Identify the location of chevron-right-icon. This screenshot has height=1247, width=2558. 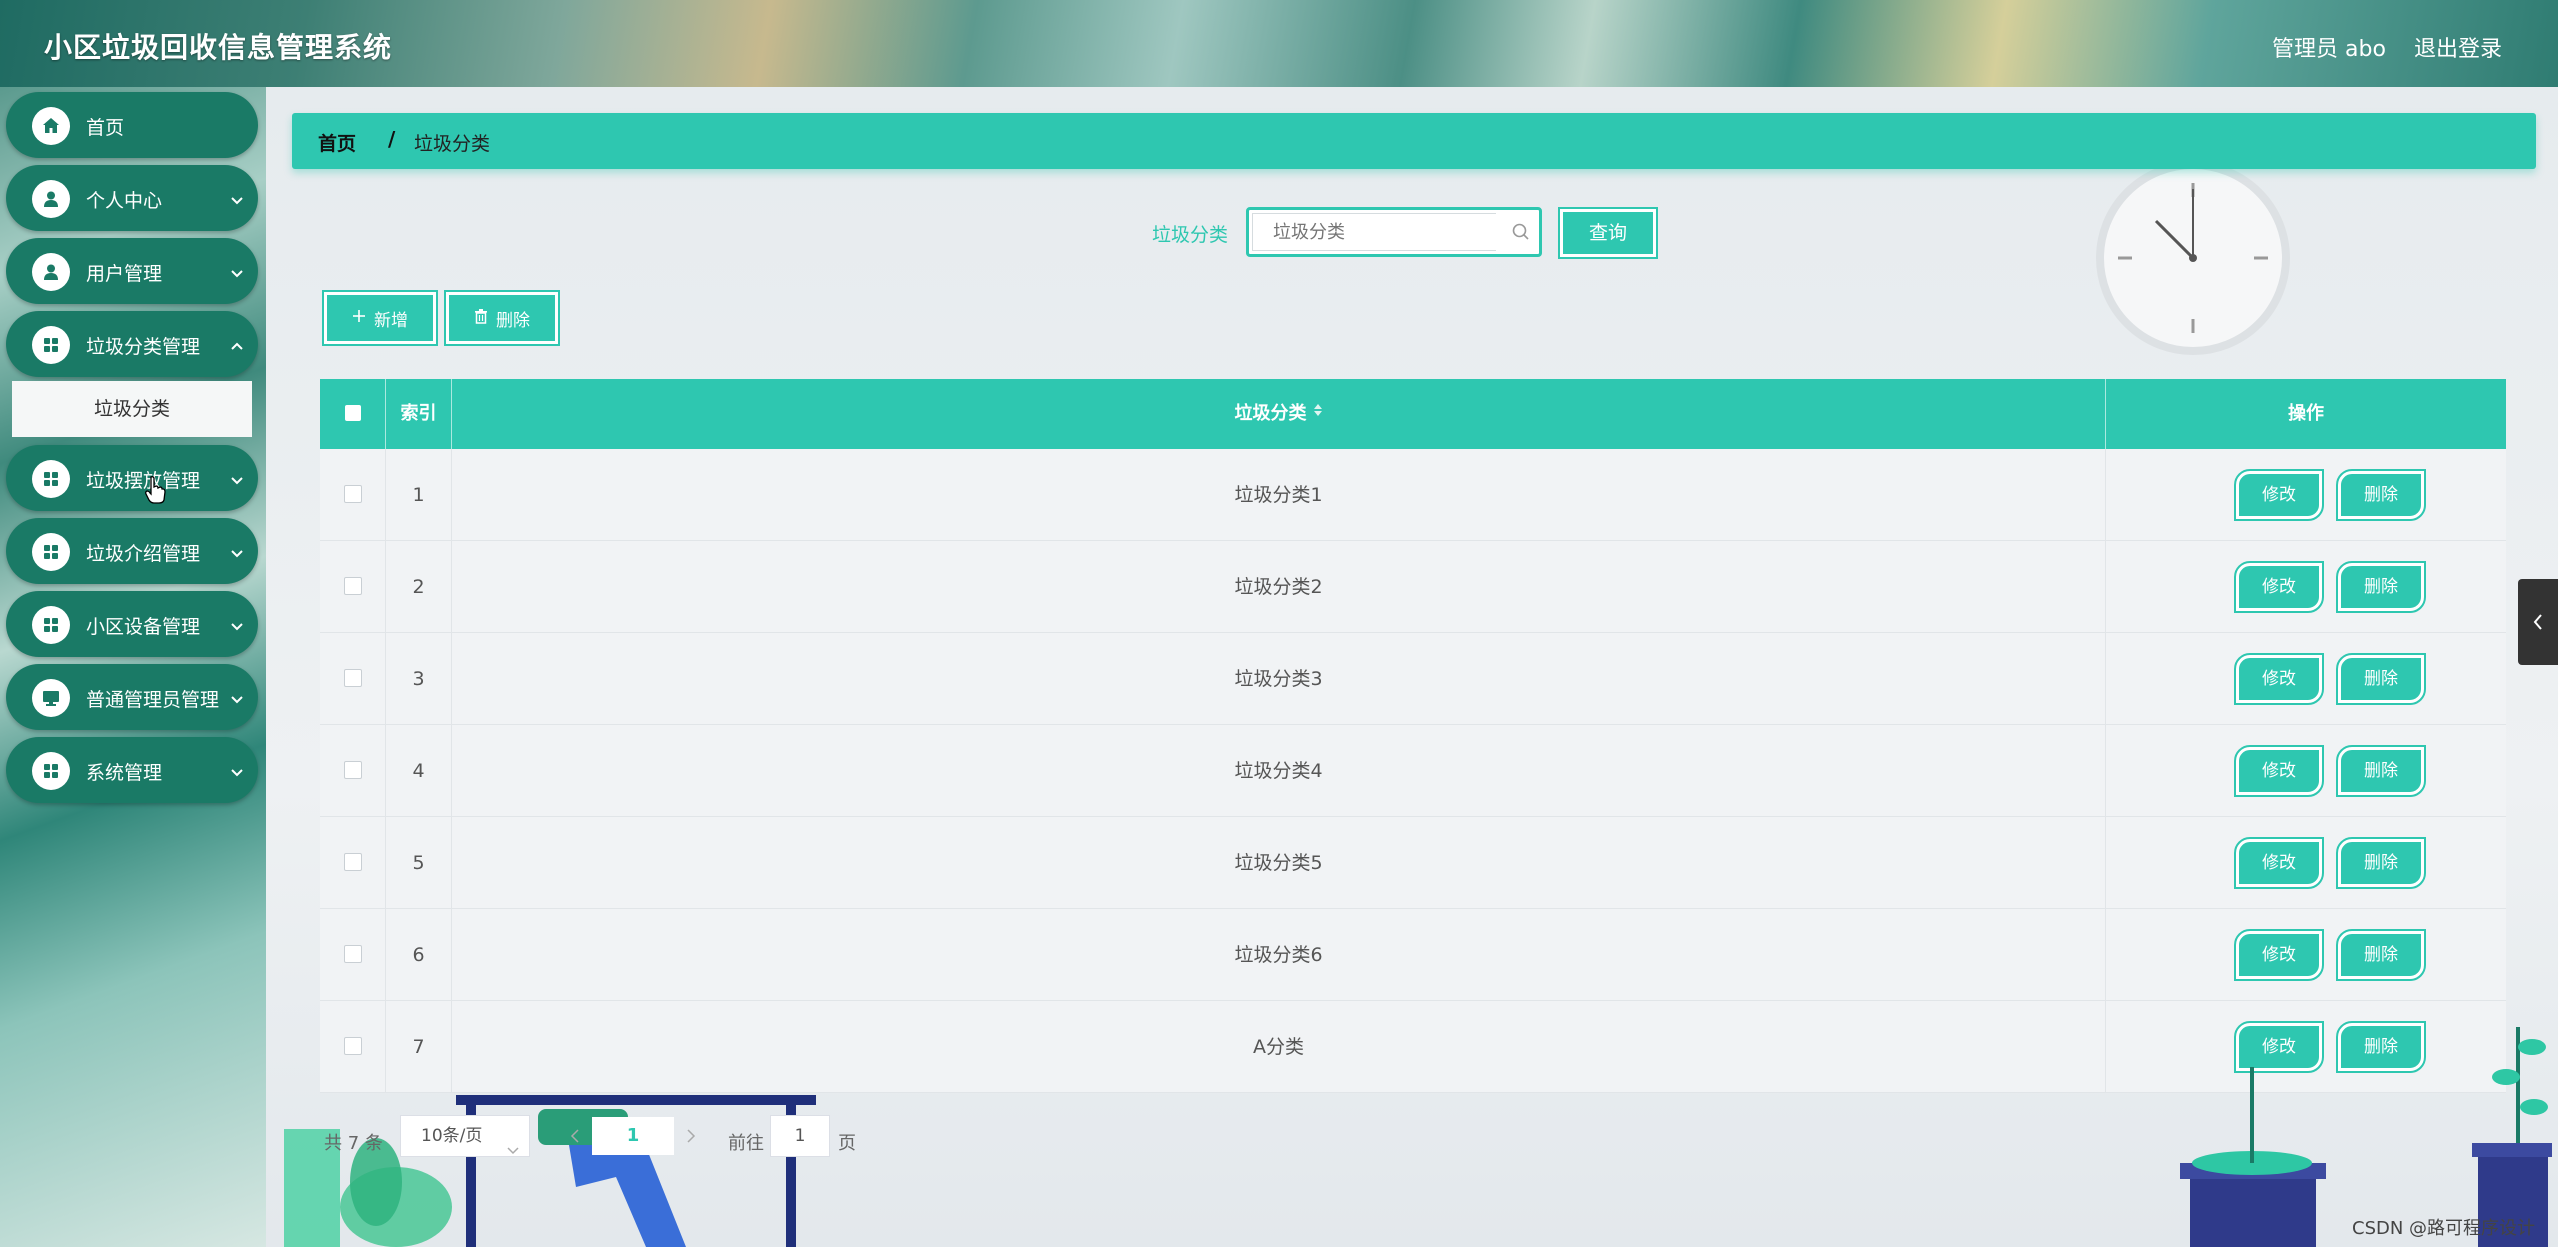
(691, 1136).